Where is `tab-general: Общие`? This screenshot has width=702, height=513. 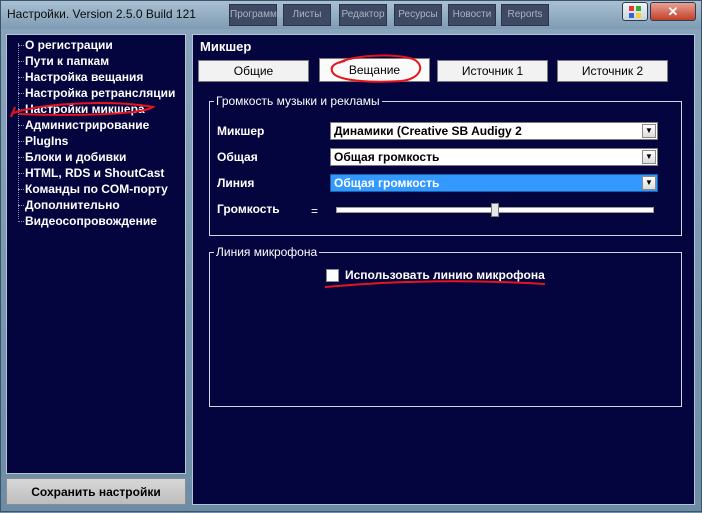 tab-general: Общие is located at coordinates (253, 71).